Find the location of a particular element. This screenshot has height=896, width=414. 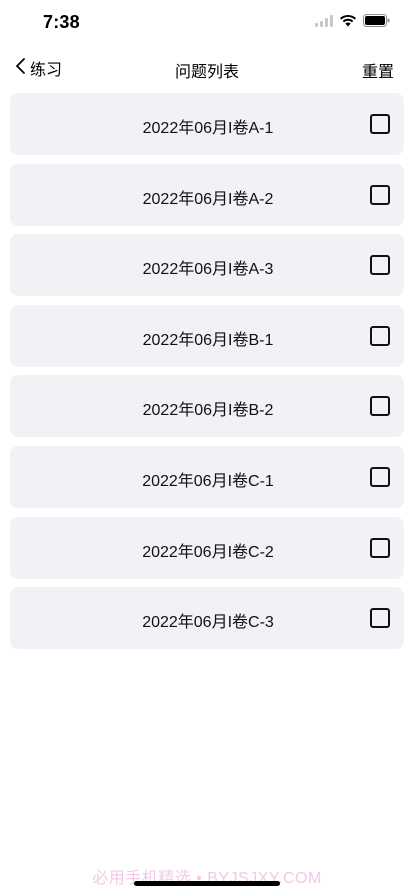

question-label: 2022年06月I卷B-1 is located at coordinates (208, 340).